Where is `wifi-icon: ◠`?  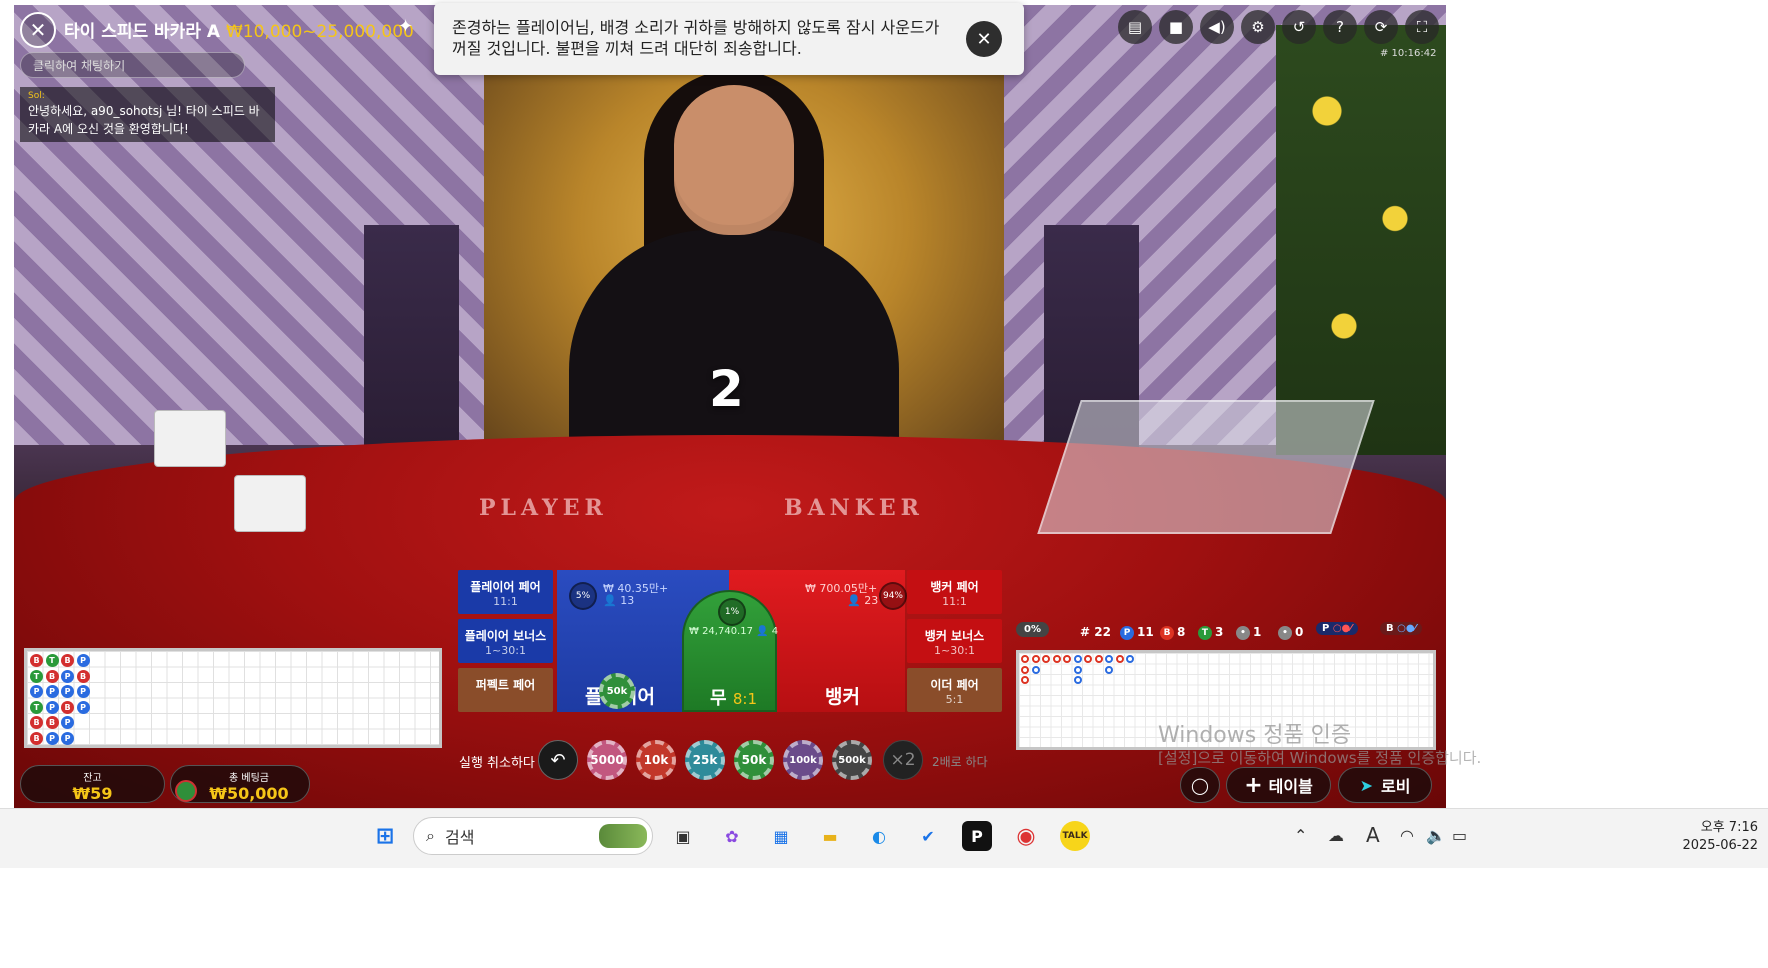
wifi-icon: ◠ is located at coordinates (1407, 835).